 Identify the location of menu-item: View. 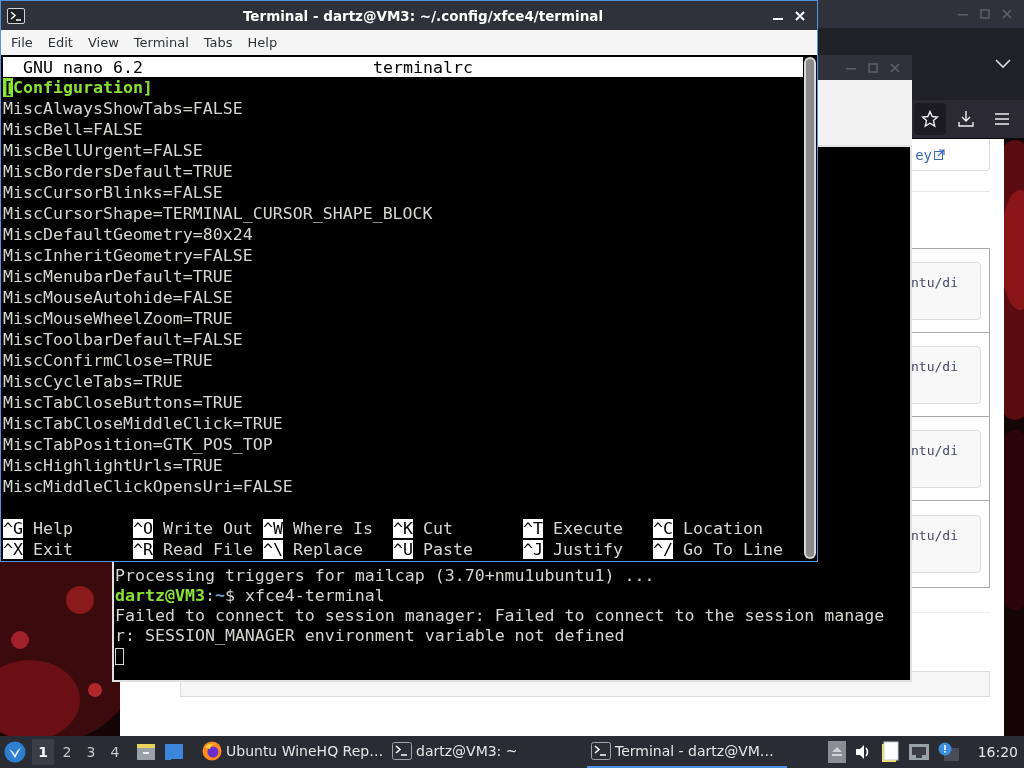
(103, 42).